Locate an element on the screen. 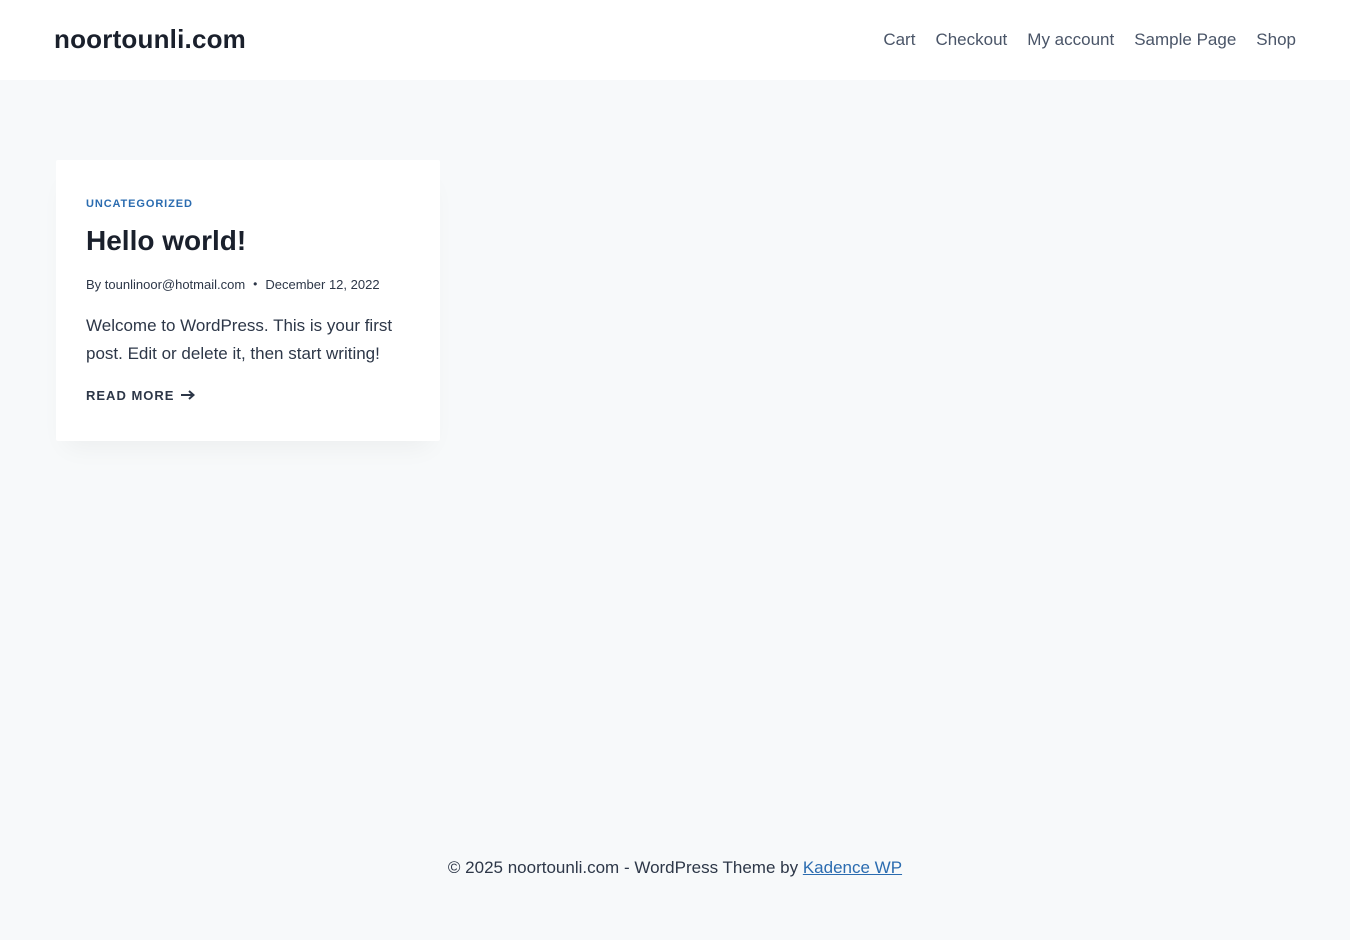 Image resolution: width=1350 pixels, height=940 pixels. nav-item-cart: Cart is located at coordinates (899, 40).